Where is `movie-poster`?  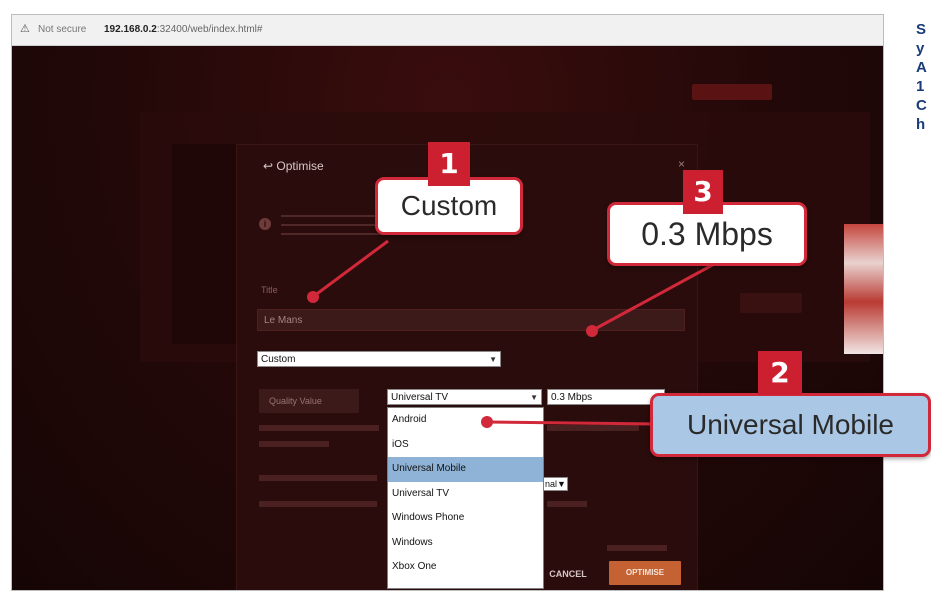 movie-poster is located at coordinates (863, 289).